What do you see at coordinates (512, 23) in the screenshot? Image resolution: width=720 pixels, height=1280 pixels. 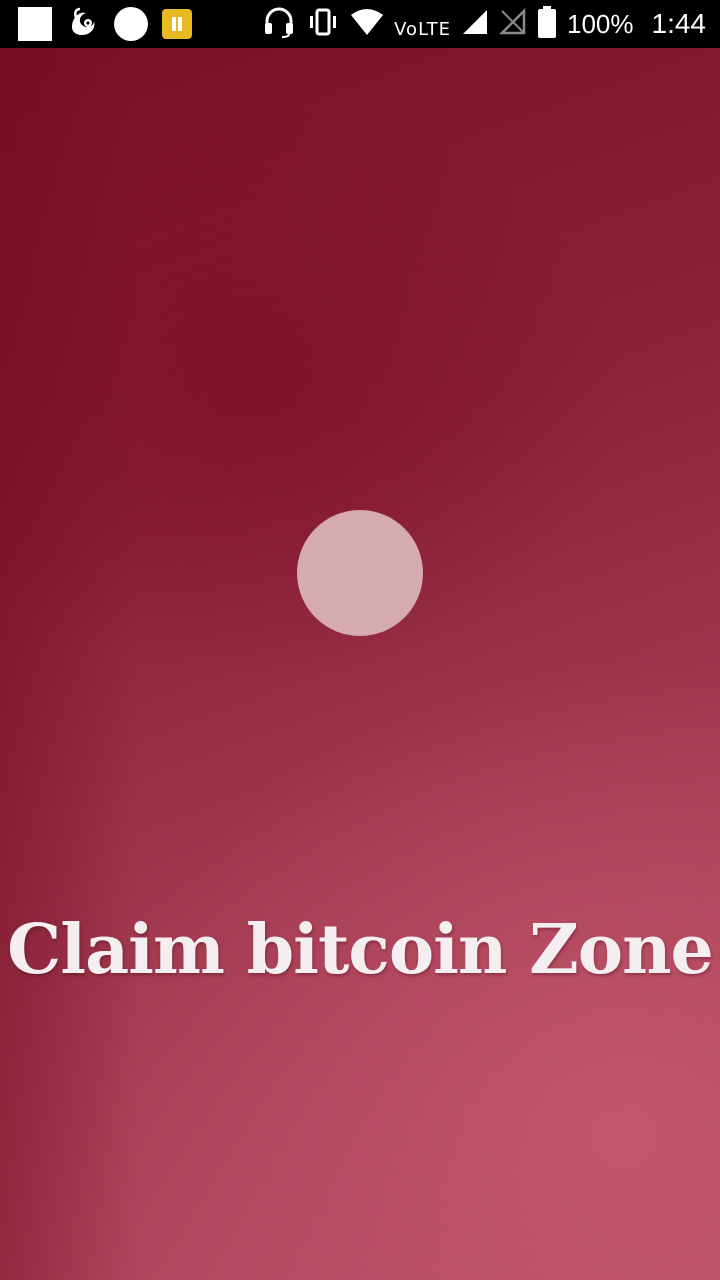 I see `signal-empty-icon` at bounding box center [512, 23].